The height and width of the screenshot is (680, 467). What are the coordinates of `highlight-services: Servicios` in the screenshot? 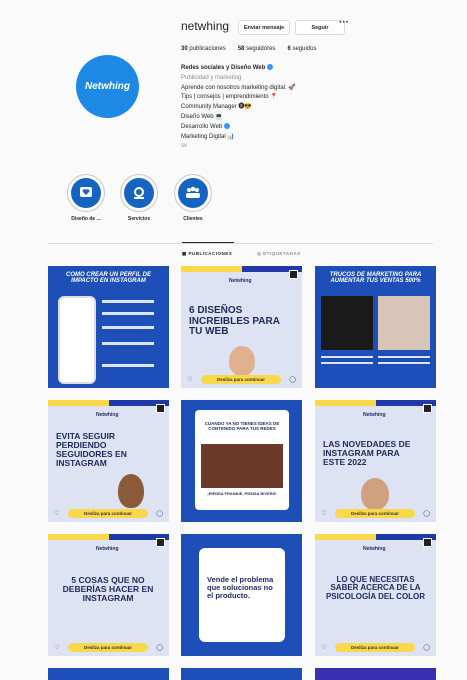 It's located at (139, 198).